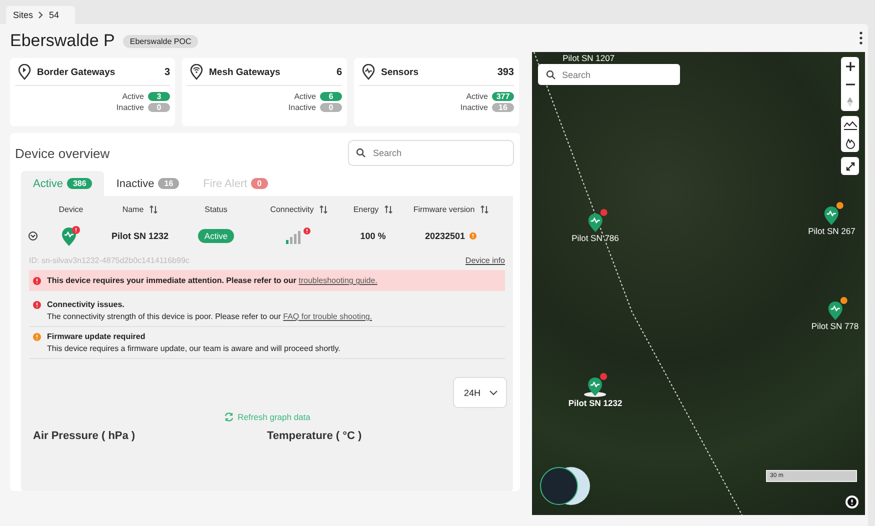 The width and height of the screenshot is (875, 526). What do you see at coordinates (84, 436) in the screenshot?
I see `chart-title: Air Pressure ( hPa )` at bounding box center [84, 436].